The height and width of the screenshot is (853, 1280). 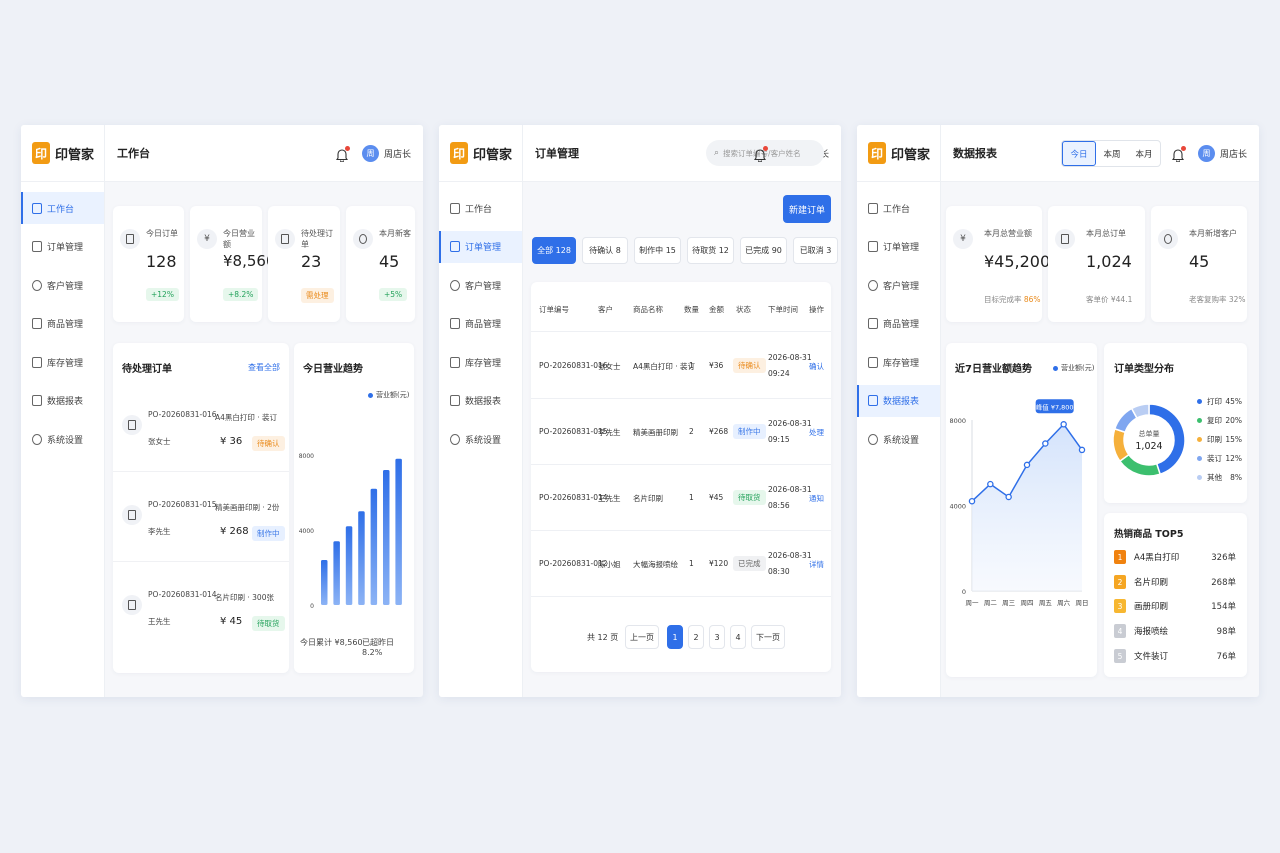 What do you see at coordinates (816, 564) in the screenshot?
I see `row-action-link: 详情` at bounding box center [816, 564].